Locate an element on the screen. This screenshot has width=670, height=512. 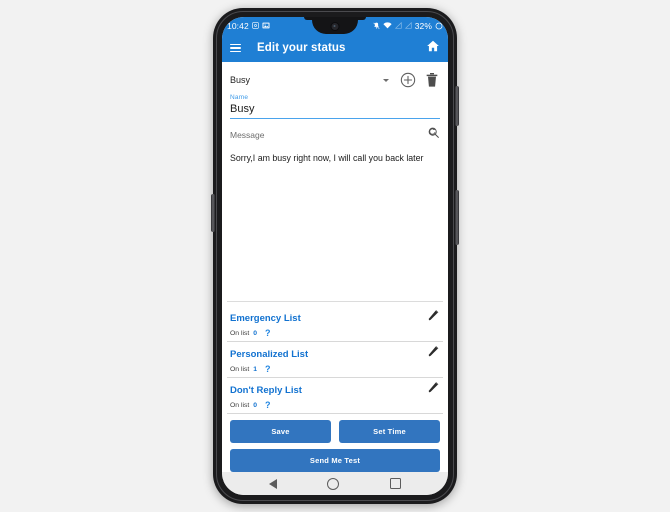
nav-recents-button is located at coordinates (395, 483).